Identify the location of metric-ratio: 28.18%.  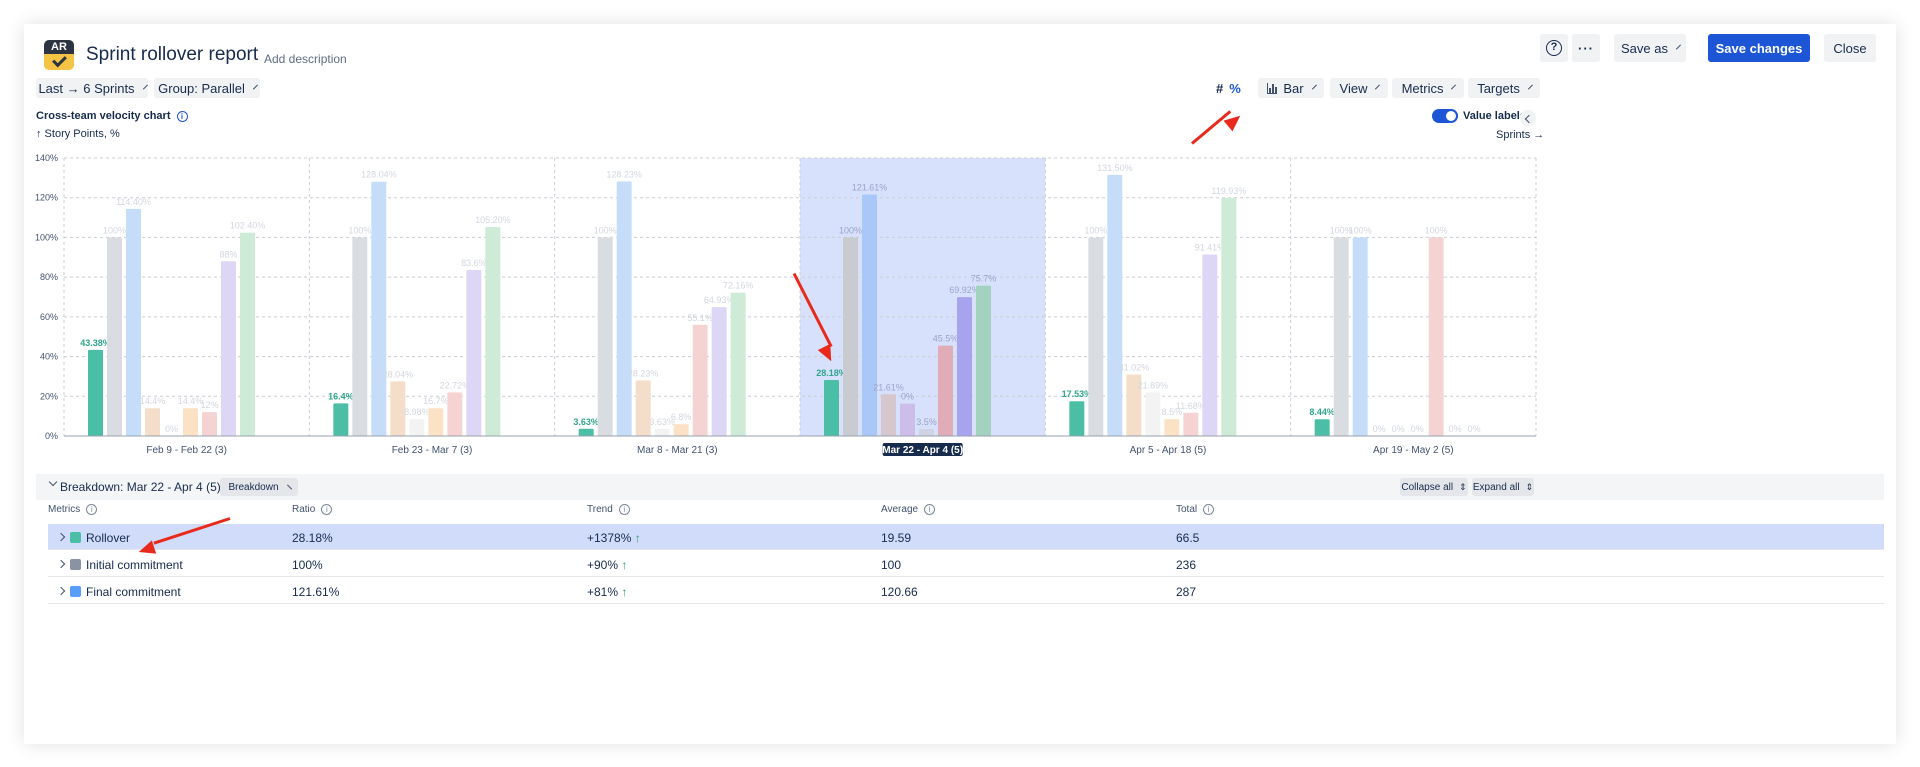
(312, 538).